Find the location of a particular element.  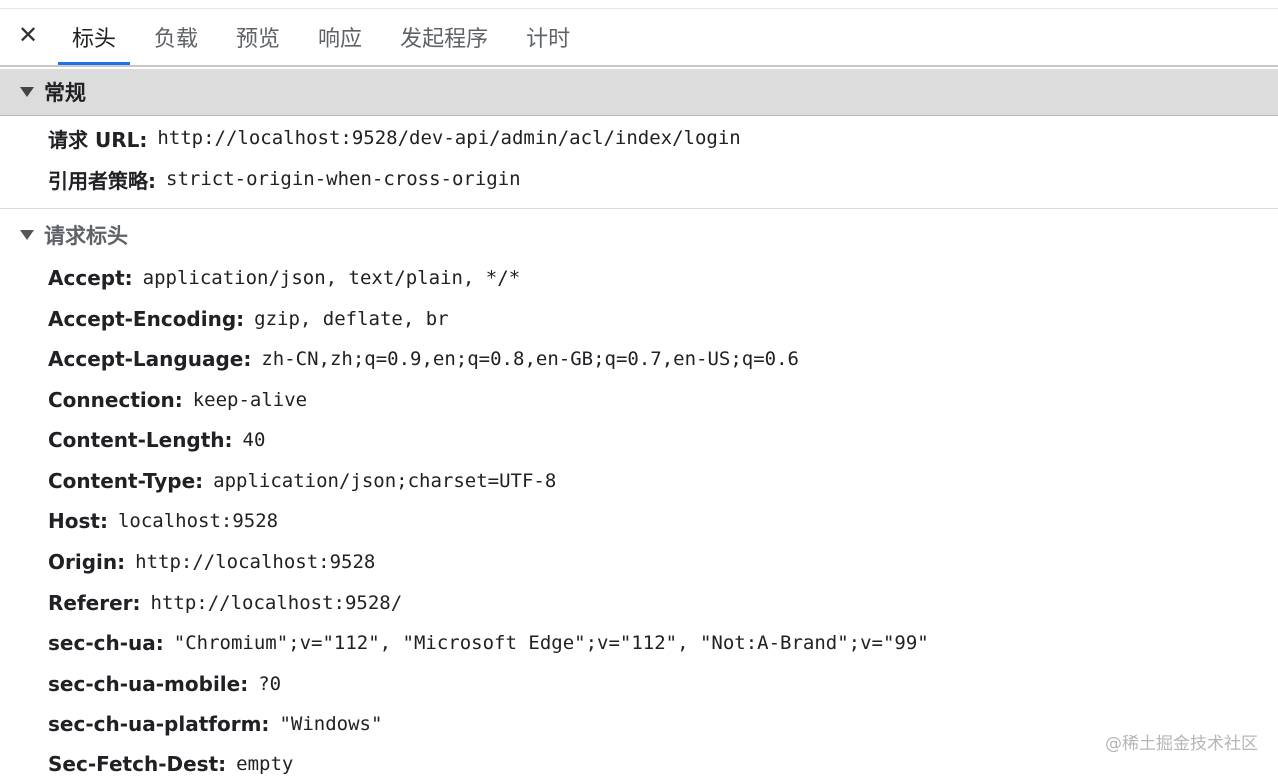

header-value: strict-origin-when-cross-origin is located at coordinates (343, 179).